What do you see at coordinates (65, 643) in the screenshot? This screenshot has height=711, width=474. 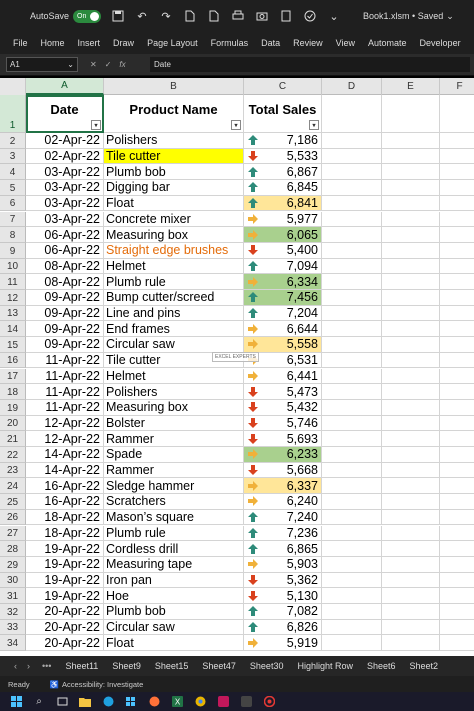 I see `date-cell: 20-Apr-22` at bounding box center [65, 643].